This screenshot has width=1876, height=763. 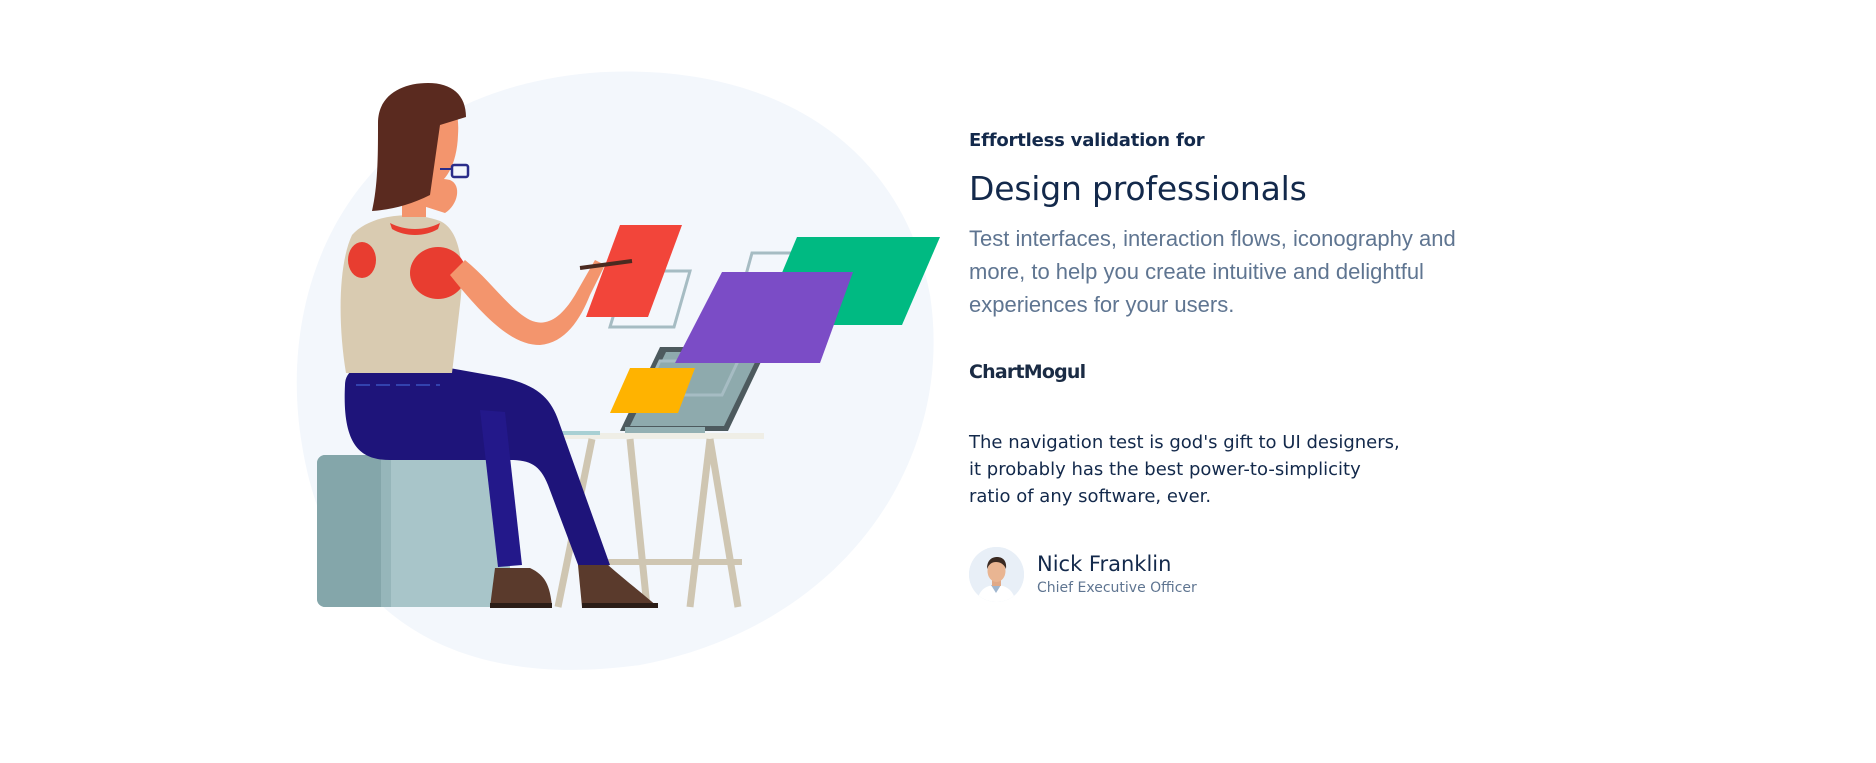 I want to click on avatar-photo, so click(x=996, y=574).